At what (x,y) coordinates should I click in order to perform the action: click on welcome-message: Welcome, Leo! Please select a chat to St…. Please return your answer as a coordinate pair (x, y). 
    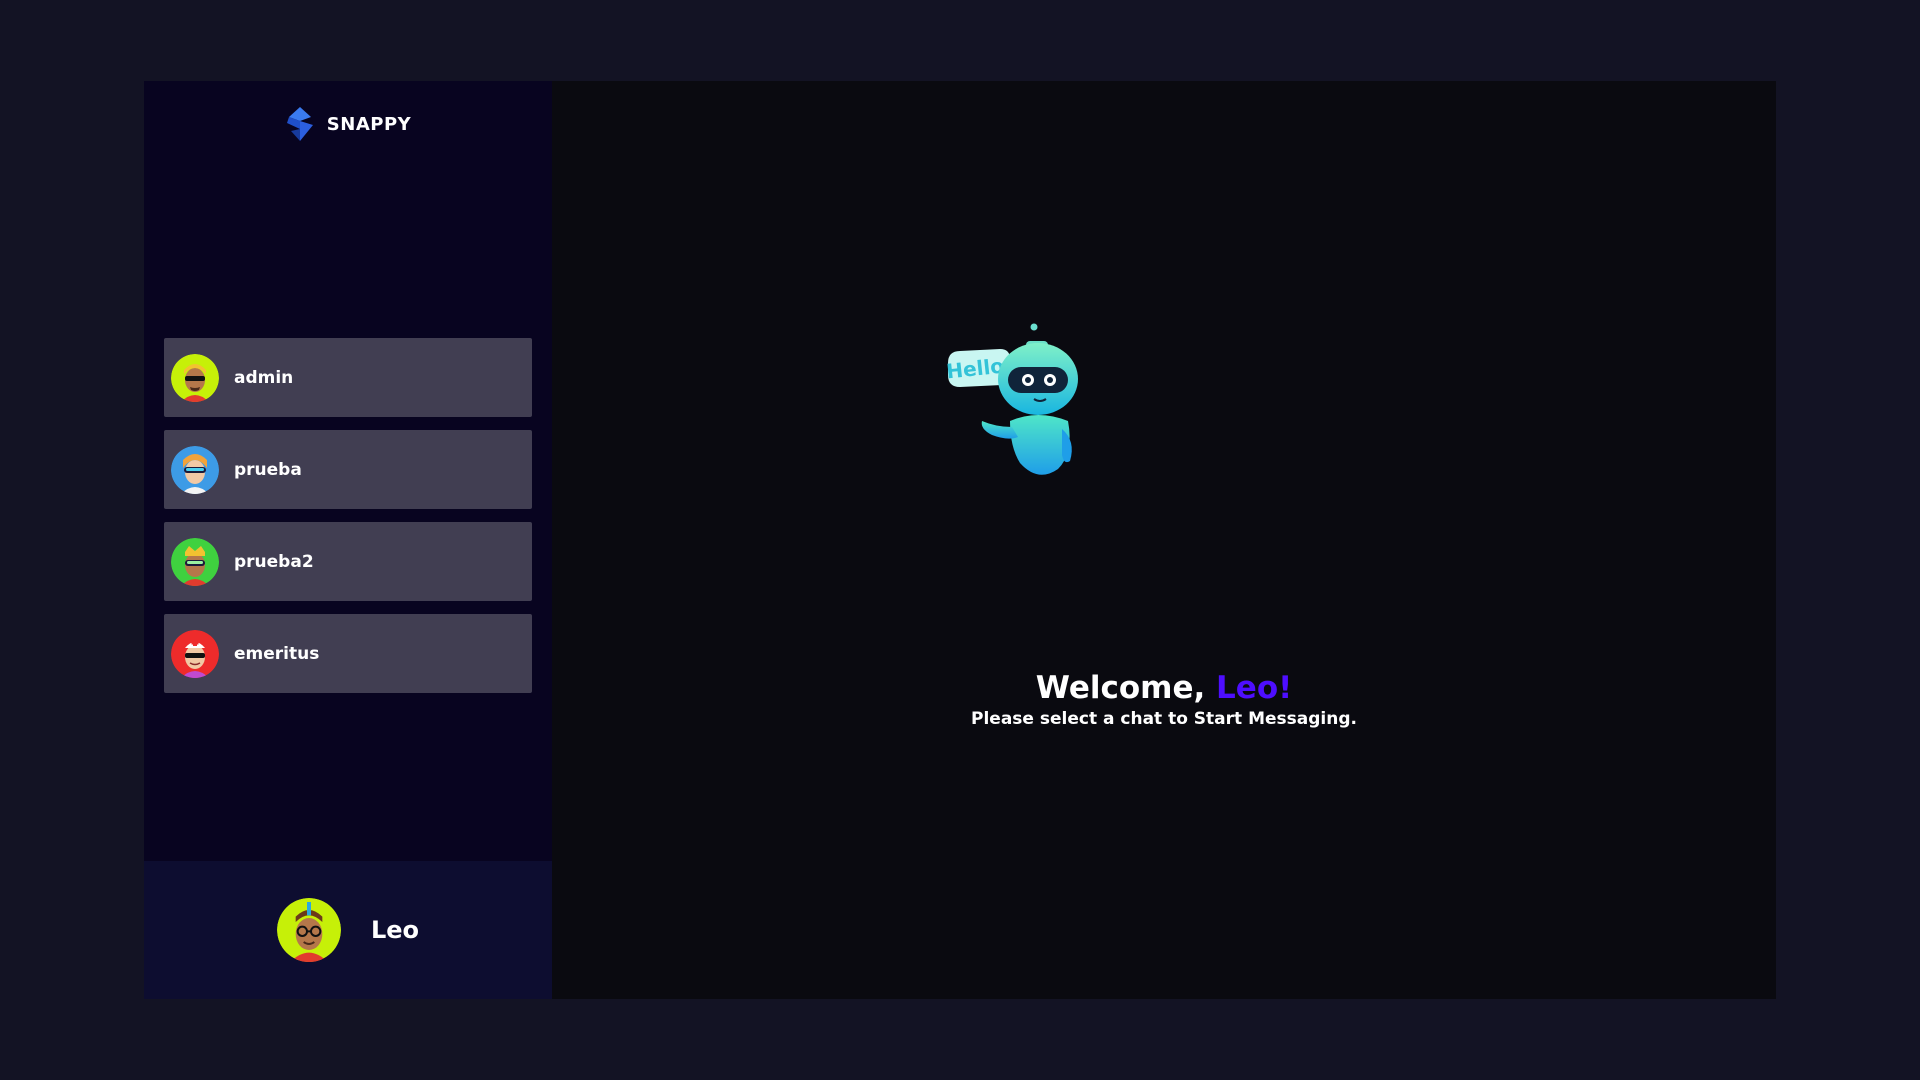
    Looking at the image, I should click on (1164, 699).